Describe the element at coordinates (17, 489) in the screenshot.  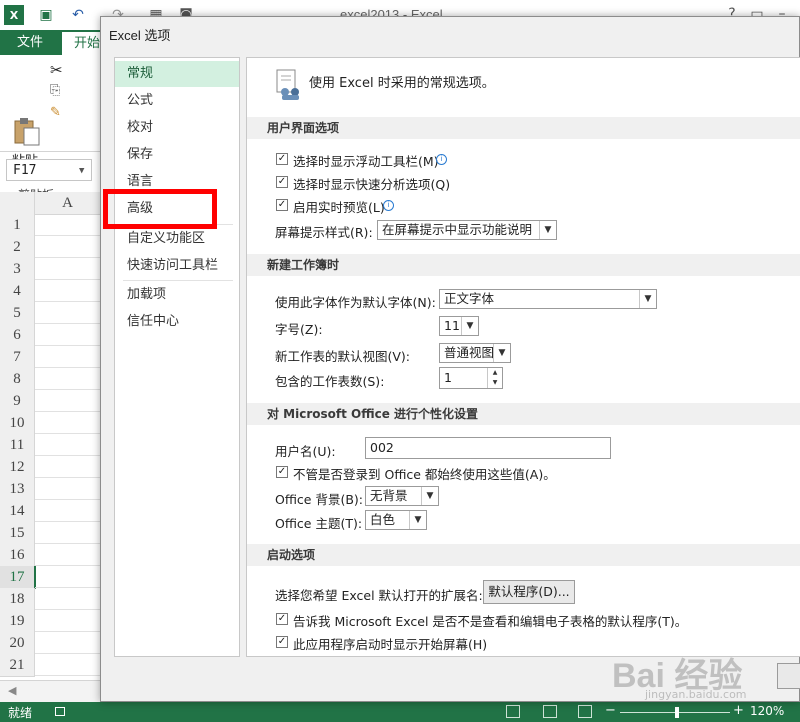
I see `row-header: 13` at that location.